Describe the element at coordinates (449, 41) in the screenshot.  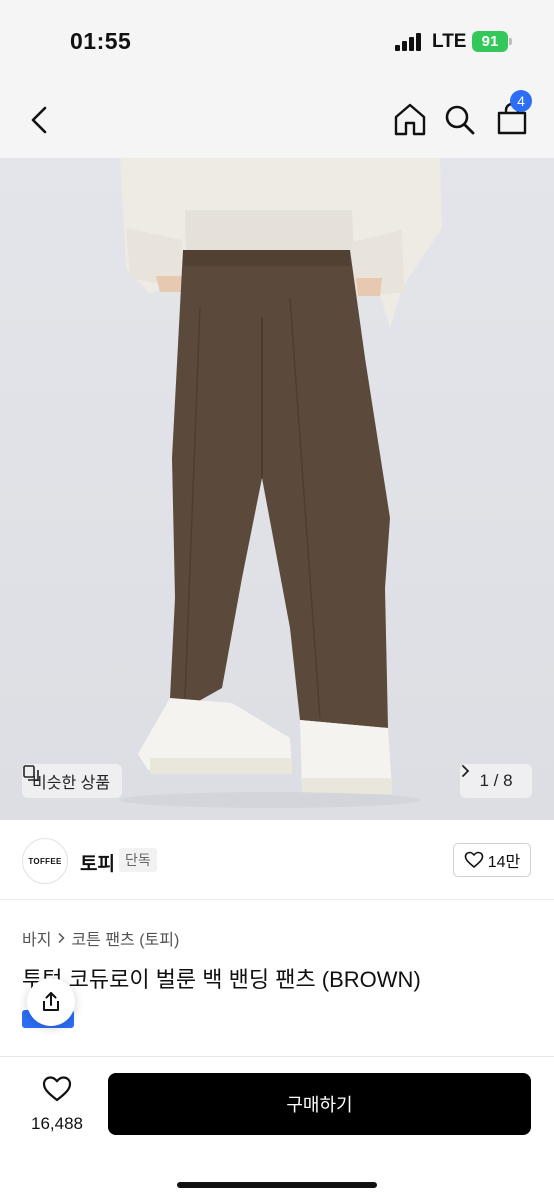
I see `network-label: LTE` at that location.